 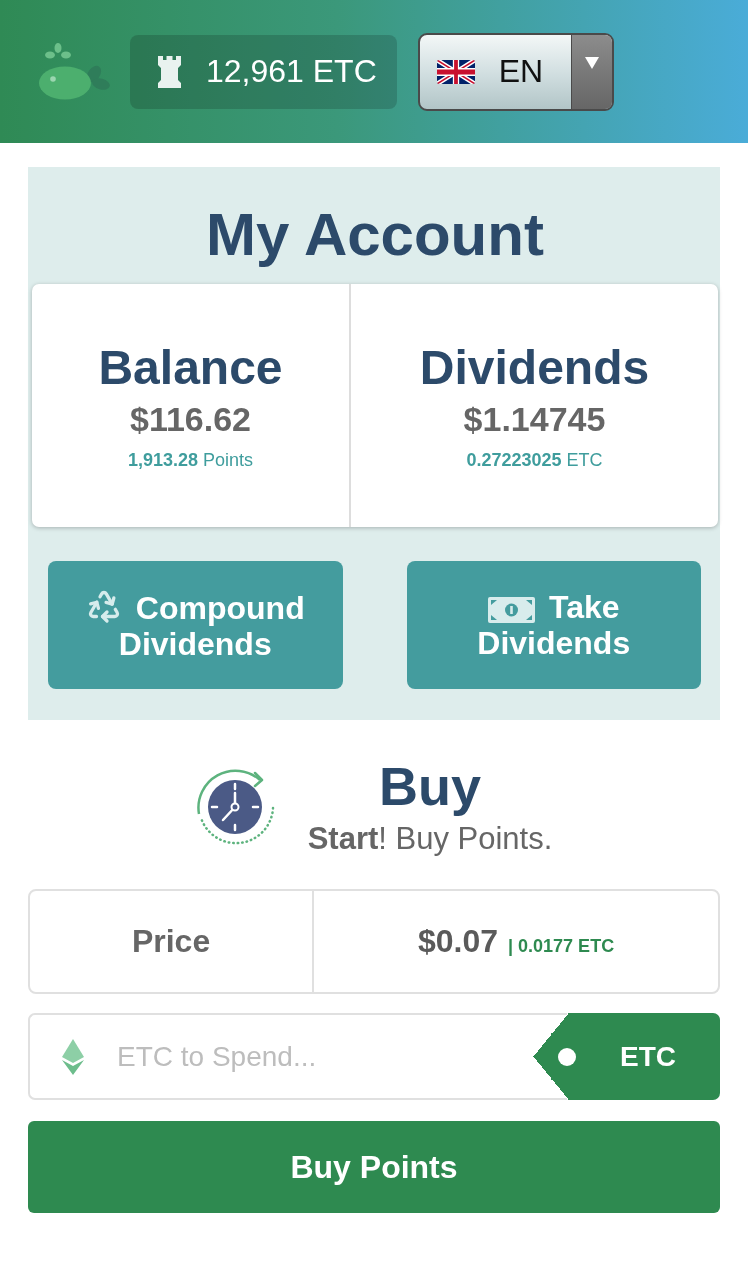 I want to click on stat-subvalue: 0.27223025 ETC, so click(x=534, y=459).